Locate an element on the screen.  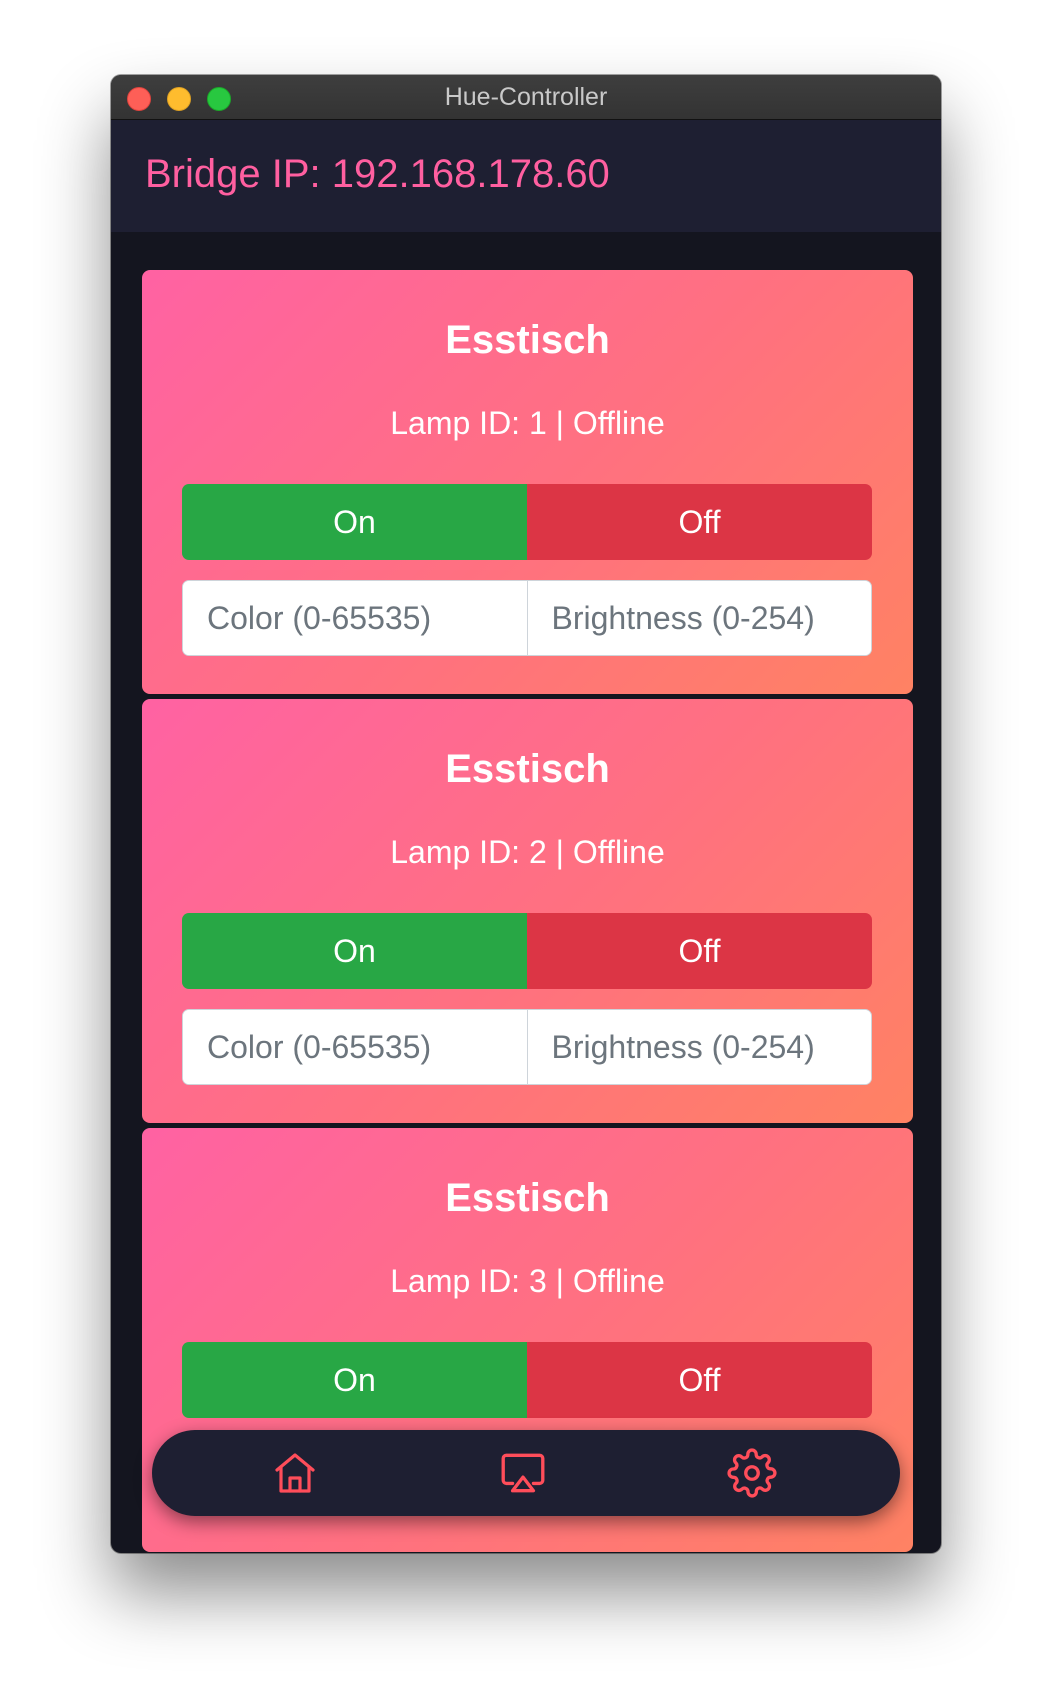
gear-icon is located at coordinates (752, 1473).